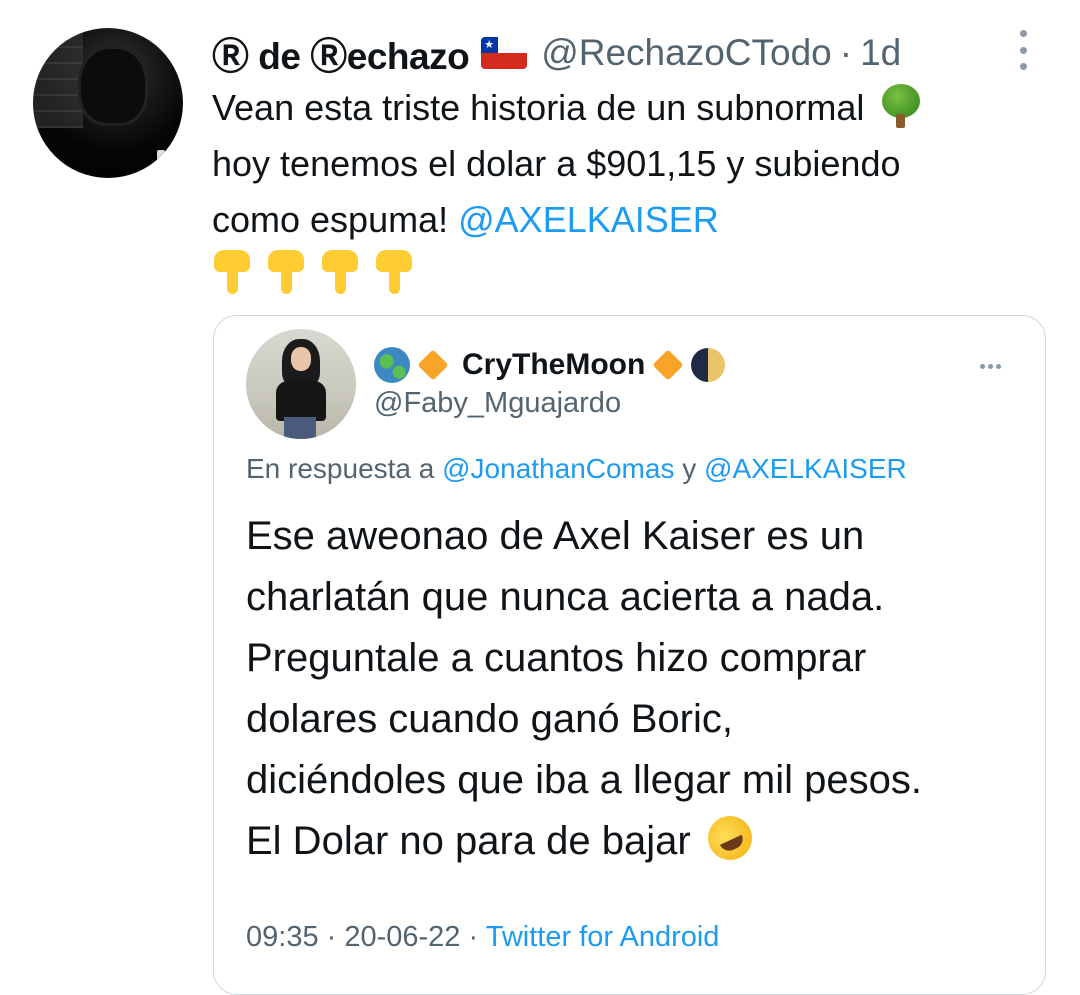 The image size is (1080, 995). Describe the element at coordinates (301, 401) in the screenshot. I see `avatar-body` at that location.